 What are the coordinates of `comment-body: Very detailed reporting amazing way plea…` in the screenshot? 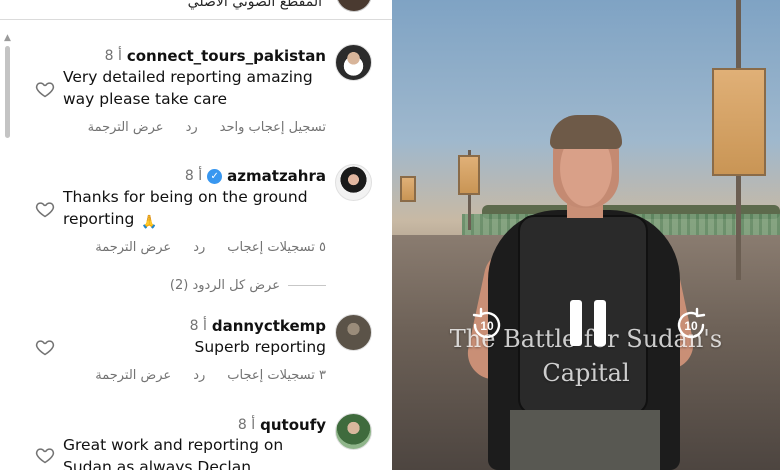 It's located at (188, 88).